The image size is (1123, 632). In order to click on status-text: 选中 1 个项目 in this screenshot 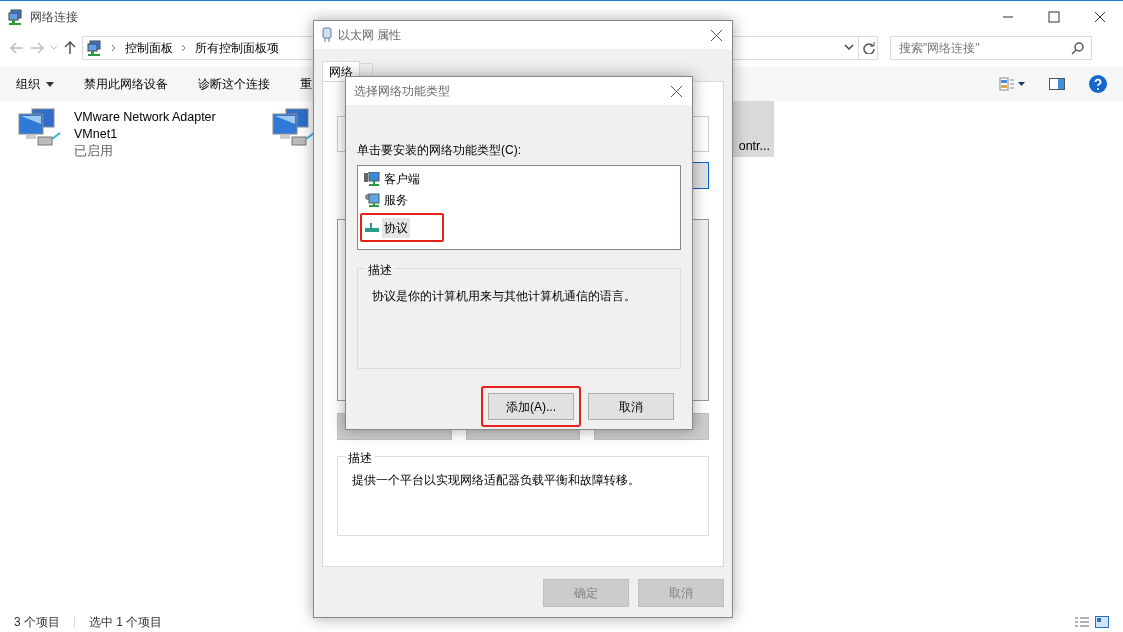, I will do `click(126, 622)`.